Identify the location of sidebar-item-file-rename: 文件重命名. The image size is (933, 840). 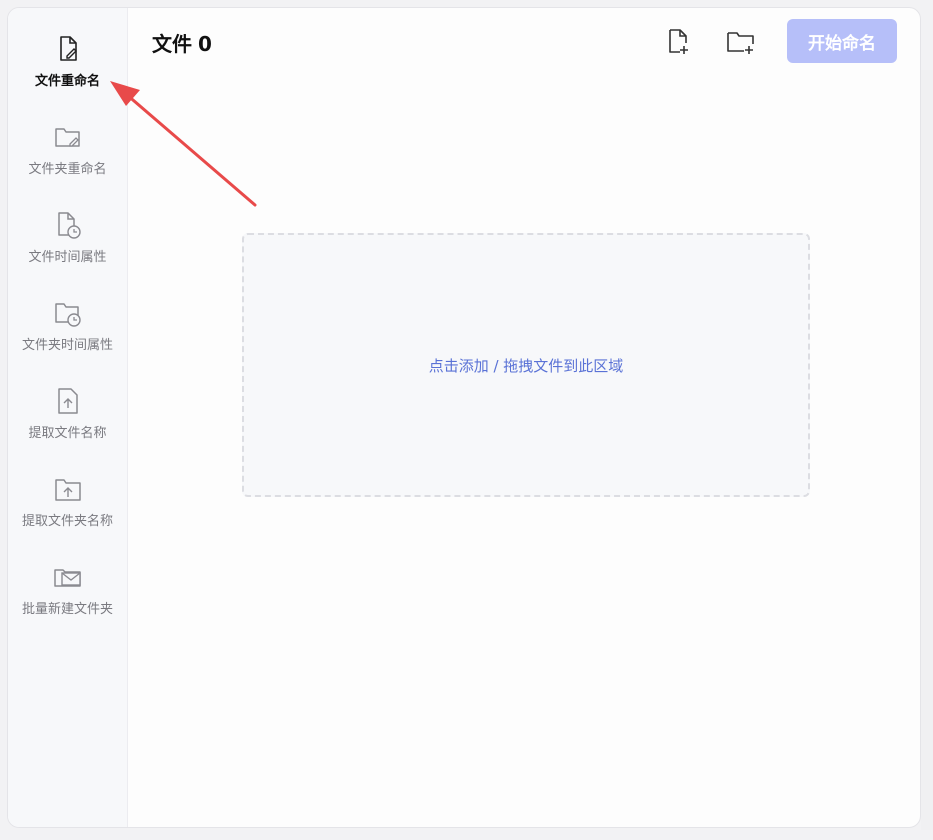
(67, 74).